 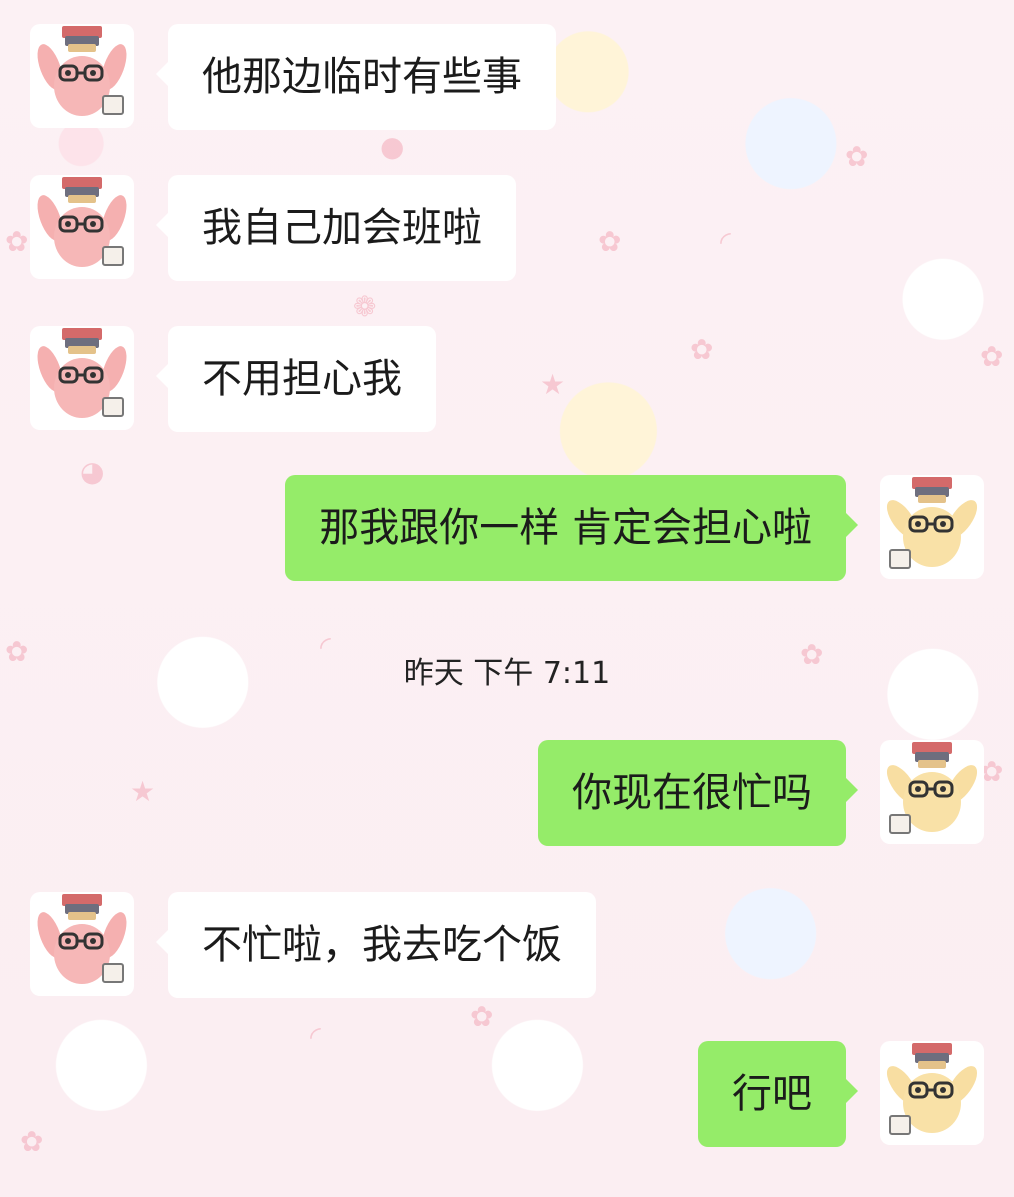 What do you see at coordinates (356, 77) in the screenshot?
I see `incoming-message-bubble: 他那边临时有些事` at bounding box center [356, 77].